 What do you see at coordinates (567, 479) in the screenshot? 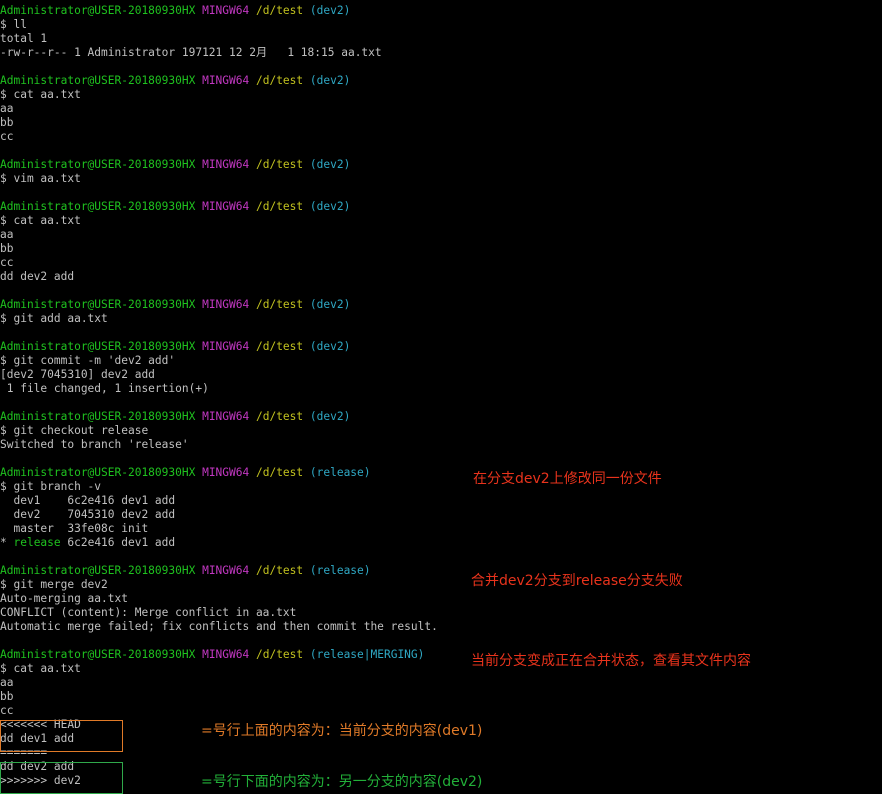
I see `annotation-modify-note: 在分支dev2上修改同一份文件` at bounding box center [567, 479].